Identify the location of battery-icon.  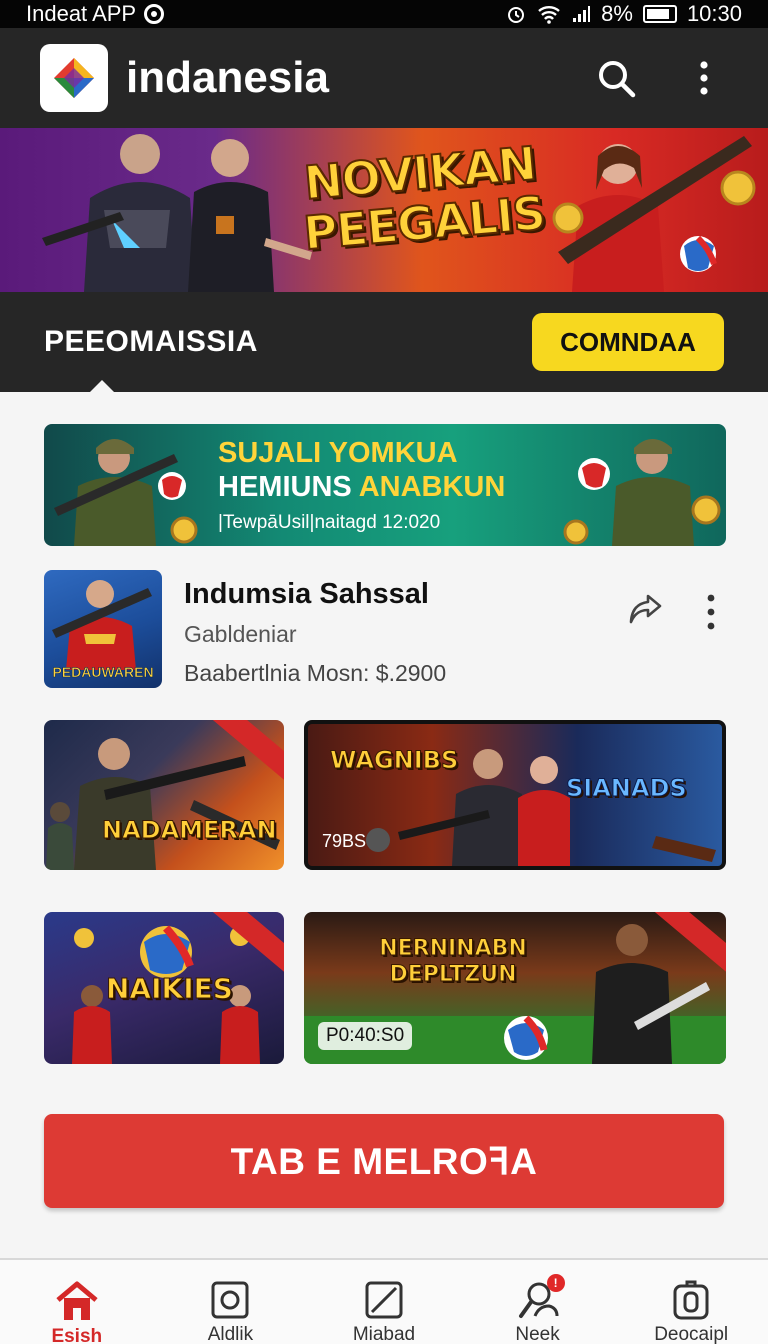
(659, 14).